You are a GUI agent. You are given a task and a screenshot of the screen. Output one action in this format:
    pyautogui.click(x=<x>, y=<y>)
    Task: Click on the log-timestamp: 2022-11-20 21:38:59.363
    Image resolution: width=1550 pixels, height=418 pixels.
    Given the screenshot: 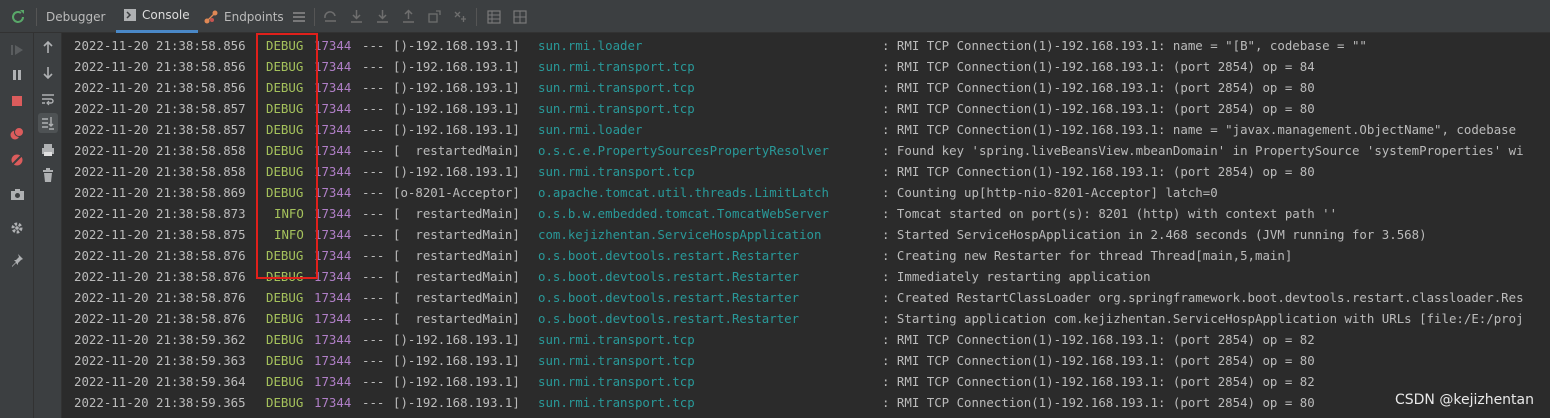 What is the action you would take?
    pyautogui.click(x=160, y=360)
    